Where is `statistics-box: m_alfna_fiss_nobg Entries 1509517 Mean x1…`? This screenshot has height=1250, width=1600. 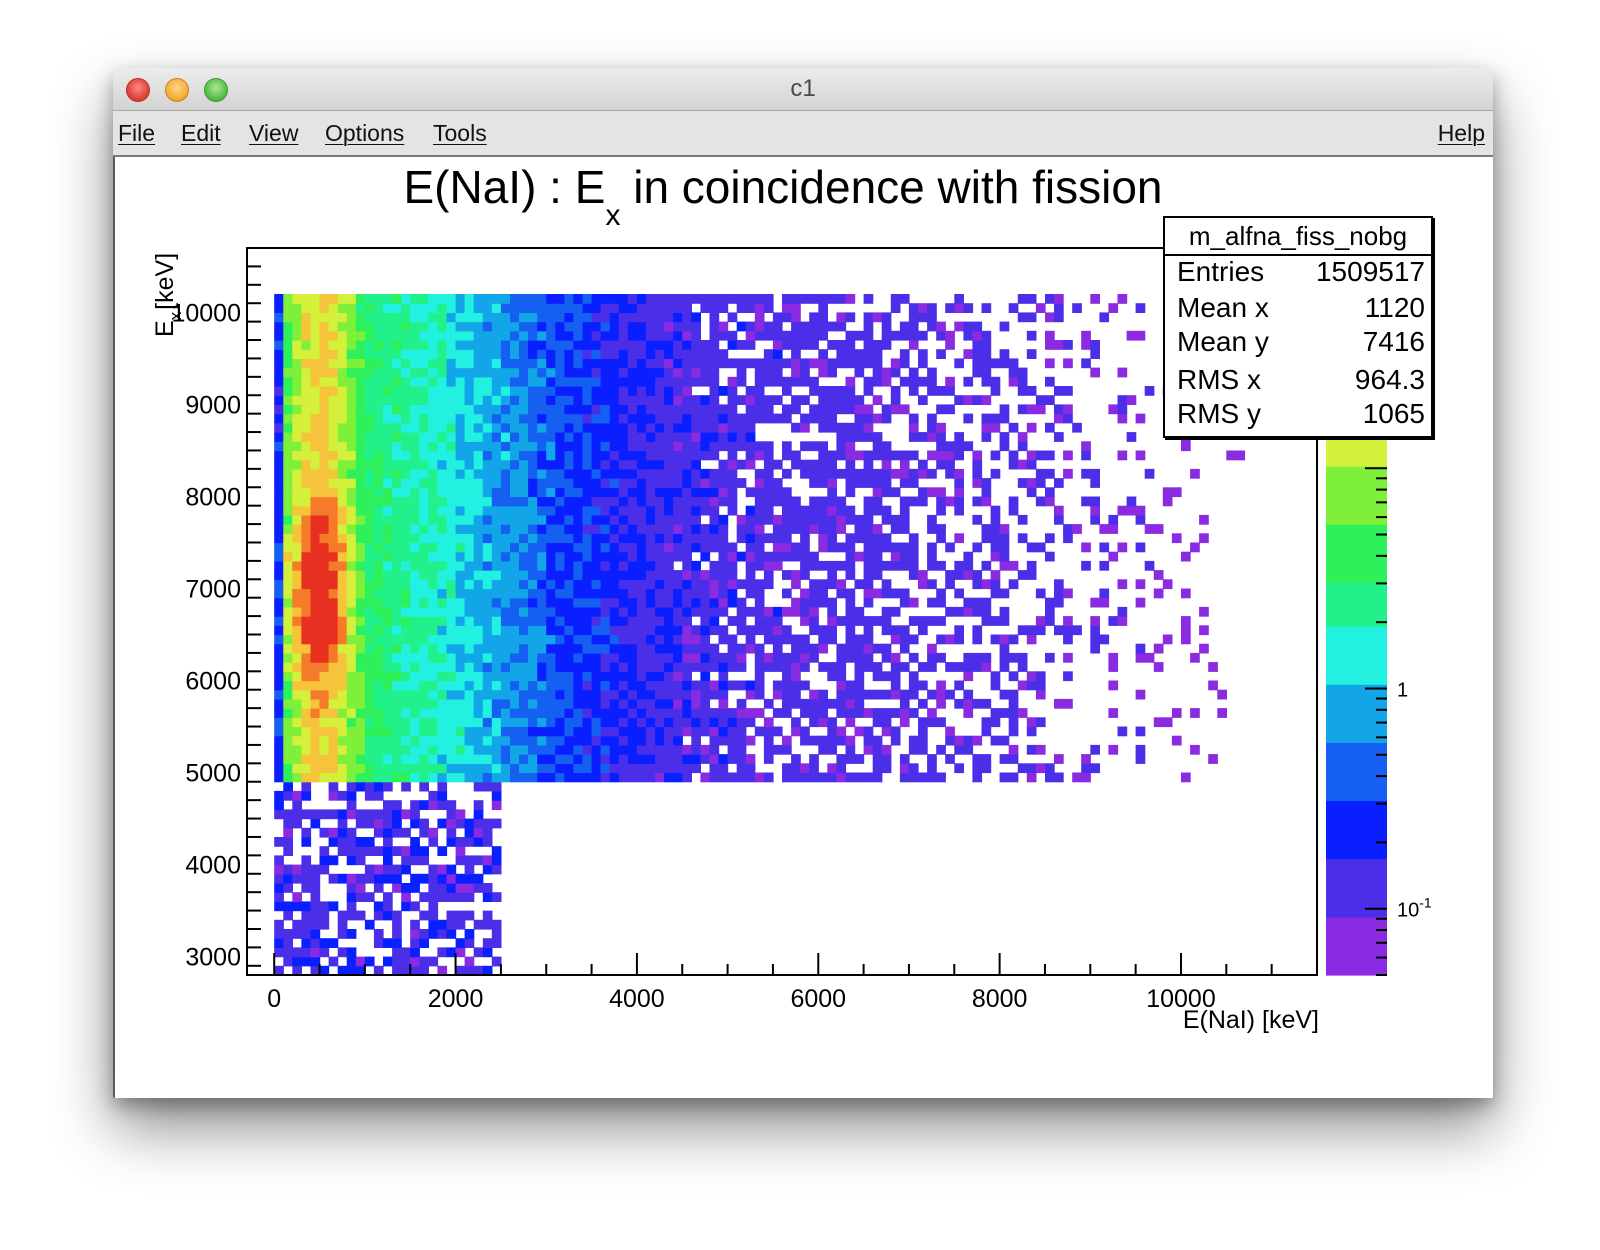 statistics-box: m_alfna_fiss_nobg Entries 1509517 Mean x1… is located at coordinates (1298, 327).